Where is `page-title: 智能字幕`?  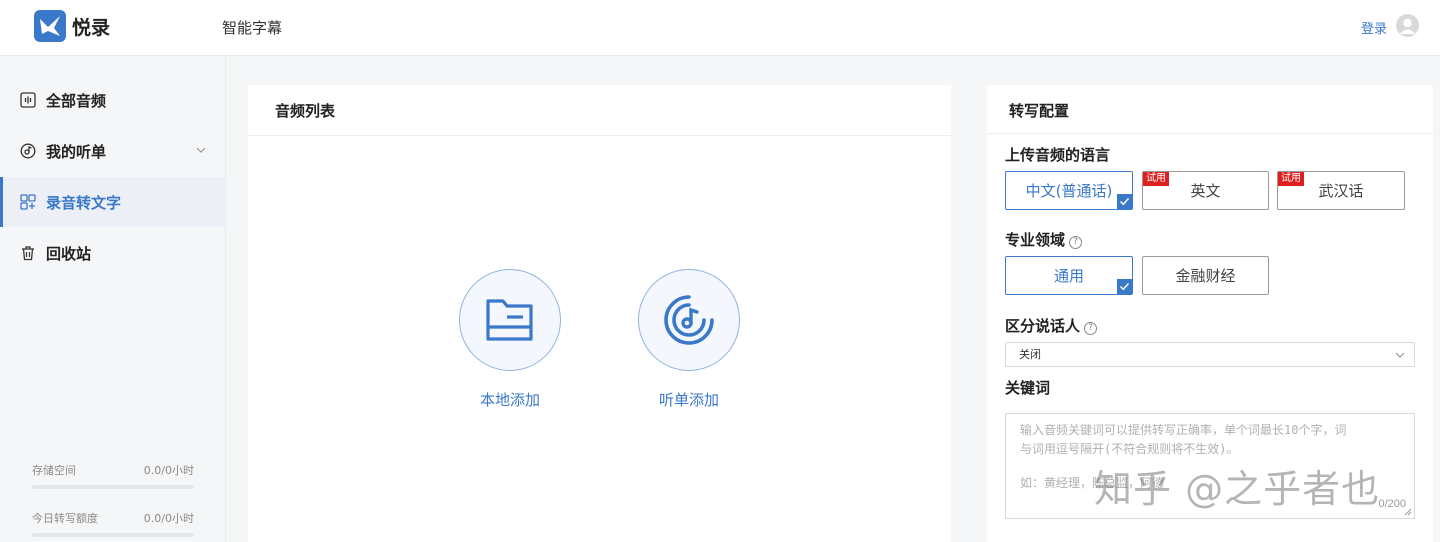 page-title: 智能字幕 is located at coordinates (252, 28).